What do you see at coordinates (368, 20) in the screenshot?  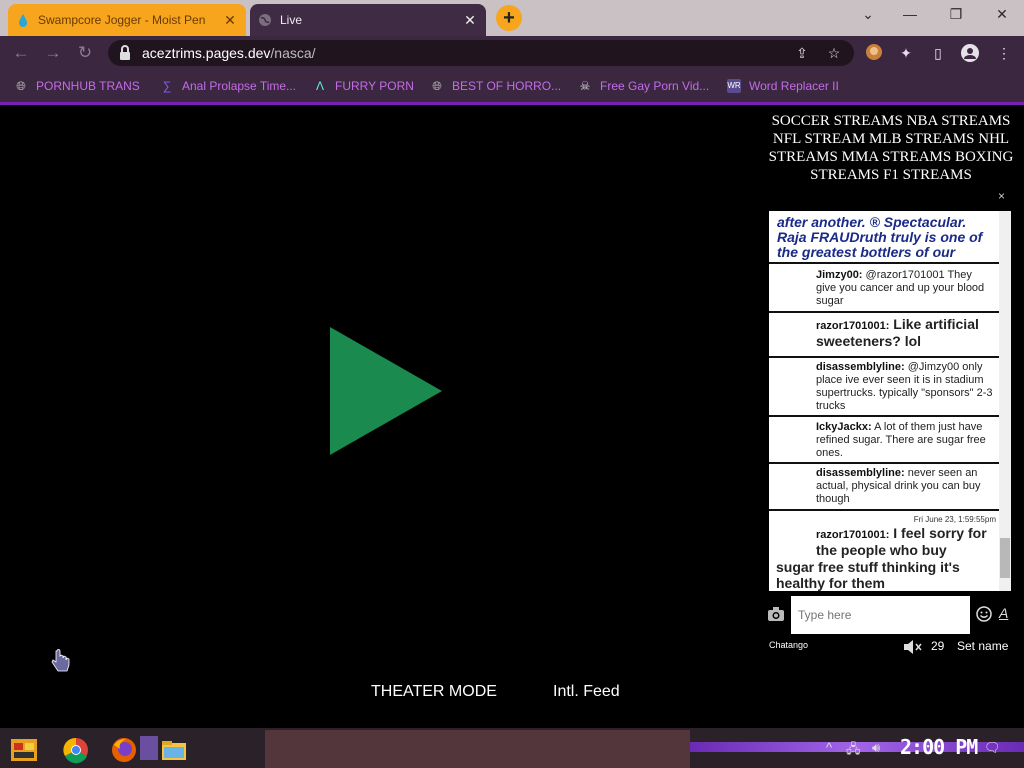 I see `tab-live: Live ✕` at bounding box center [368, 20].